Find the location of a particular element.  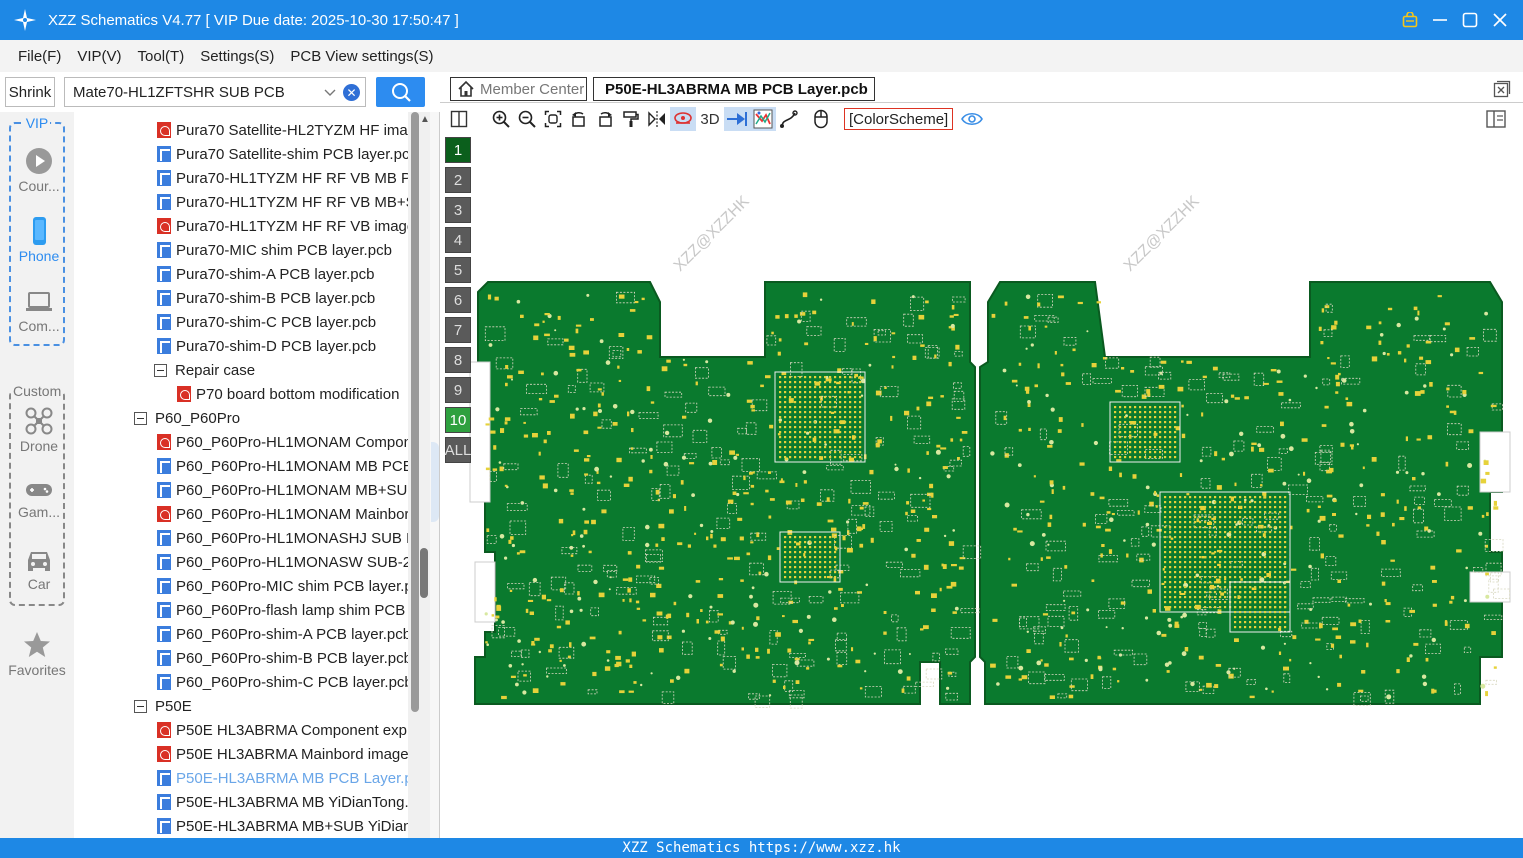

tree-file: P60_P60Pro-HL1MONAM Mainbor is located at coordinates (282, 514).